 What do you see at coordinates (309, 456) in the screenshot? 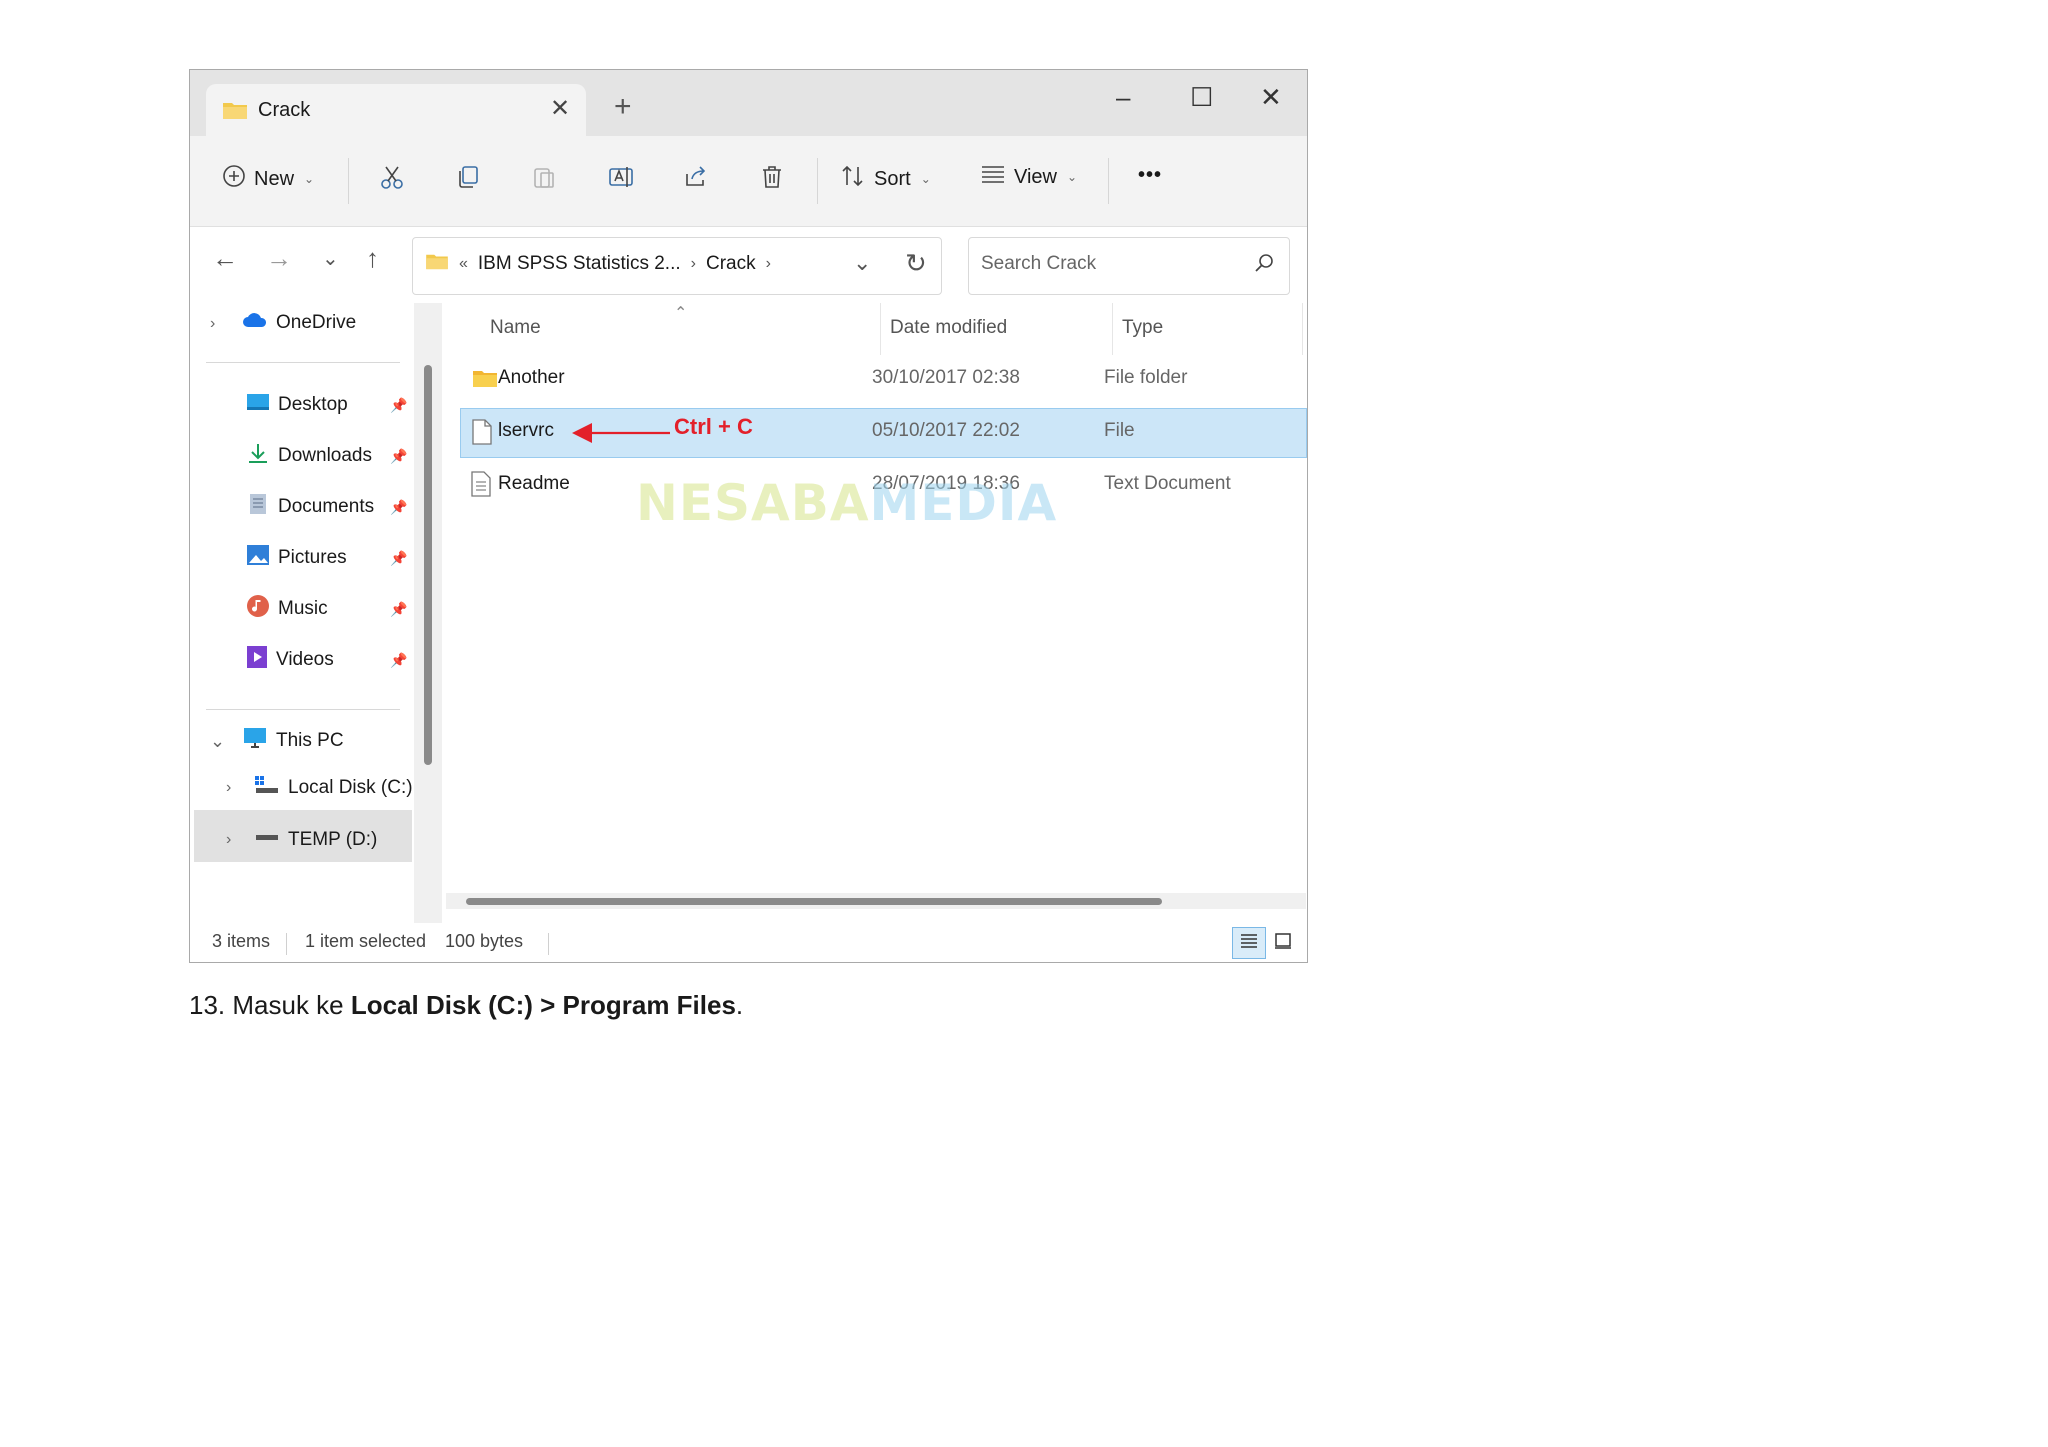
I see `sidebar-item-downloads: Downloads` at bounding box center [309, 456].